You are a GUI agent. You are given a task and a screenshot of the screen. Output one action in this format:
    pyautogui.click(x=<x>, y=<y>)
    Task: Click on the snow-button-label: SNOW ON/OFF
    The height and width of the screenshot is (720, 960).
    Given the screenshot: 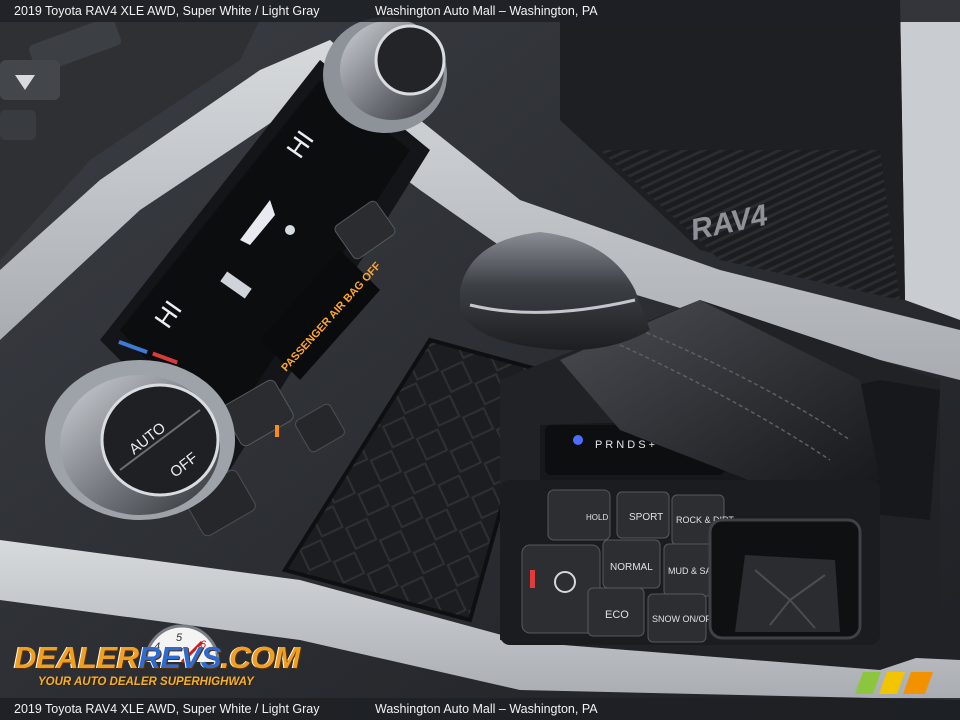 What is the action you would take?
    pyautogui.click(x=684, y=619)
    